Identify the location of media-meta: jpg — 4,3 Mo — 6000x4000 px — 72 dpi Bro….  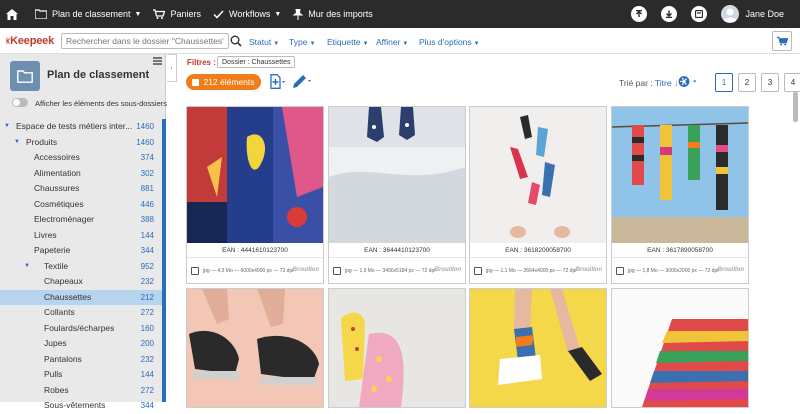
(255, 272).